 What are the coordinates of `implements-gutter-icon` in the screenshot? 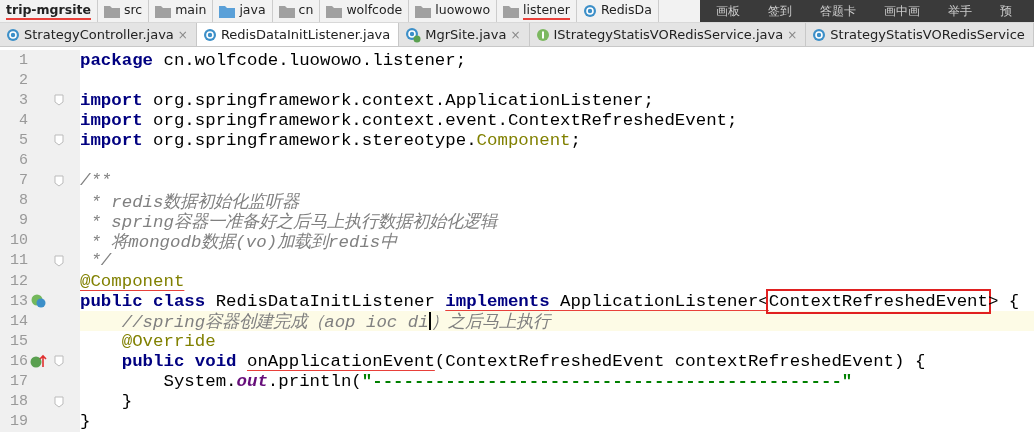 It's located at (39, 361).